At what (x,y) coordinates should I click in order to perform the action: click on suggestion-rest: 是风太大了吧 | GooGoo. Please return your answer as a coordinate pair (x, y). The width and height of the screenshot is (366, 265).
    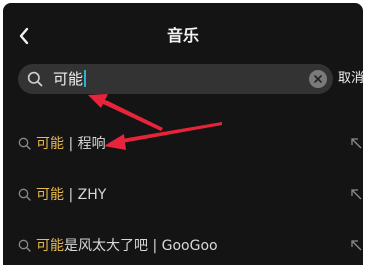
    Looking at the image, I should click on (141, 246).